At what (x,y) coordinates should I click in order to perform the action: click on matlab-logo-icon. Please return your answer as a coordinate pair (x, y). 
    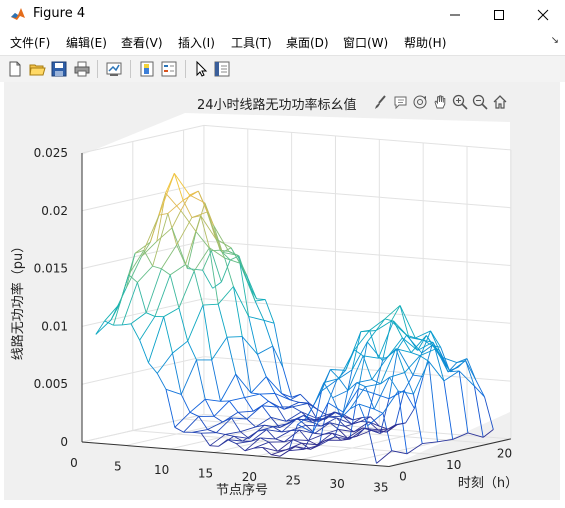
    Looking at the image, I should click on (18, 14).